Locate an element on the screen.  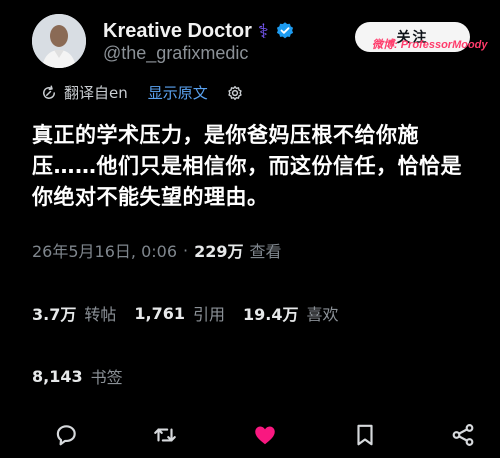
action-bar is located at coordinates (250, 436).